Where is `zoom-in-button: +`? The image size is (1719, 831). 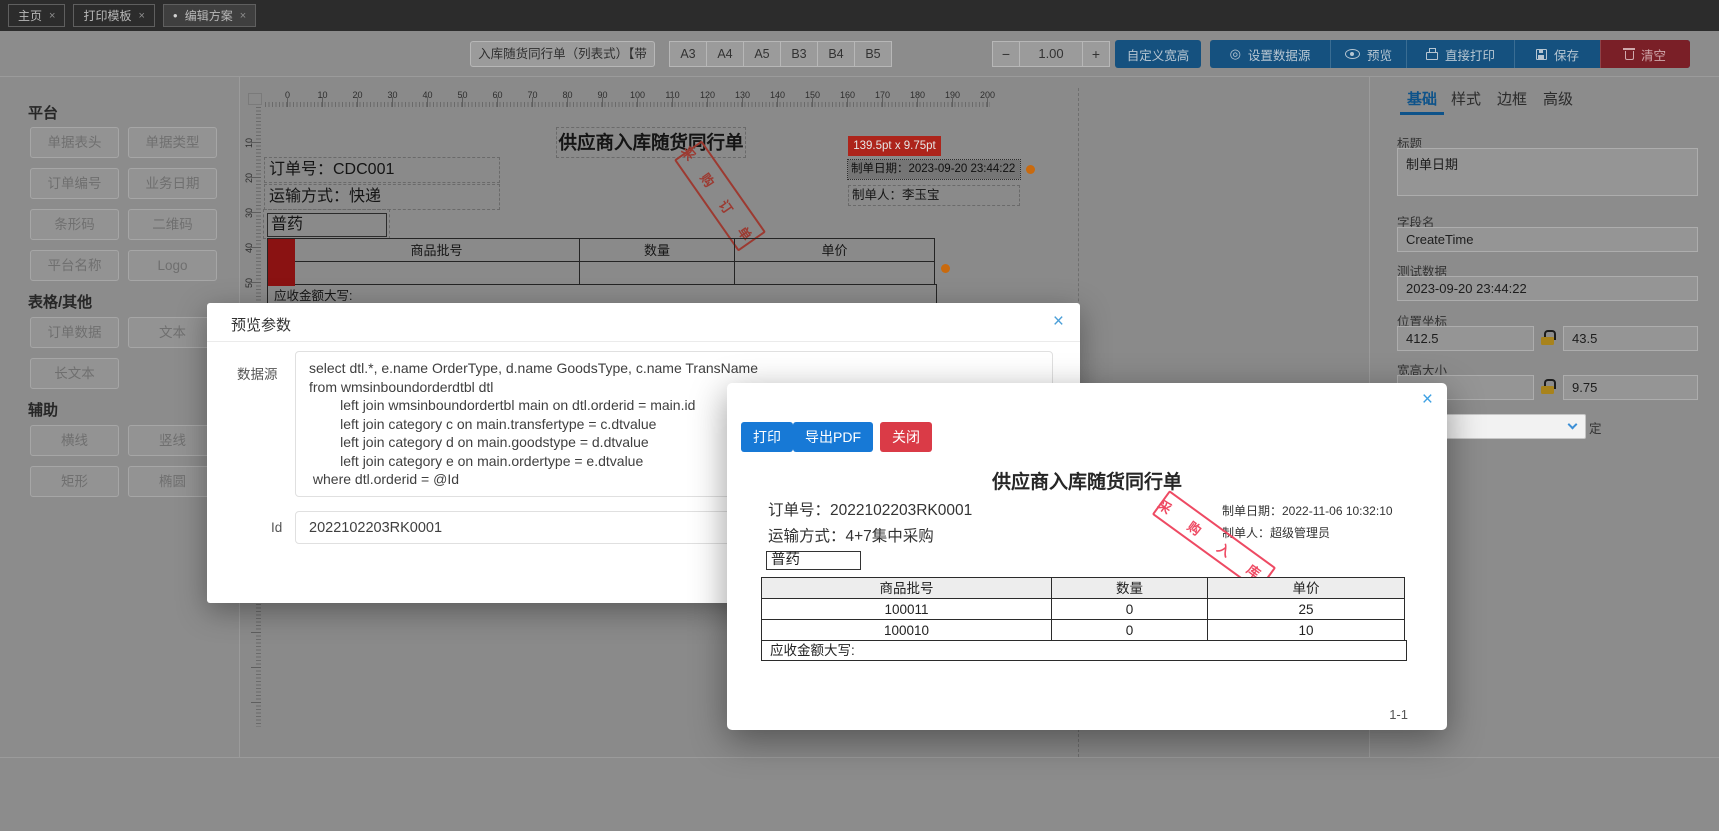
zoom-in-button: + is located at coordinates (1096, 54).